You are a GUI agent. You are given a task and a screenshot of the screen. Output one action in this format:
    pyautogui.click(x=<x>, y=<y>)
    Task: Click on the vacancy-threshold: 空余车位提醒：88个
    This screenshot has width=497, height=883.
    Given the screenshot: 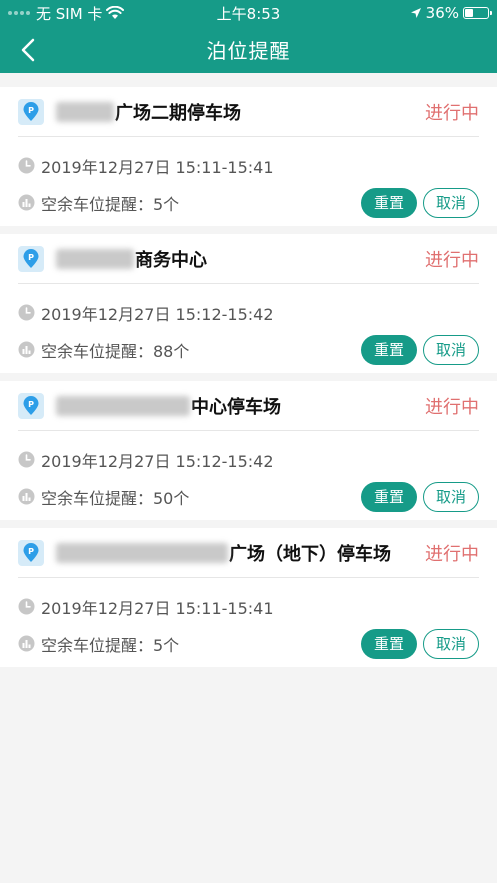 What is the action you would take?
    pyautogui.click(x=115, y=351)
    